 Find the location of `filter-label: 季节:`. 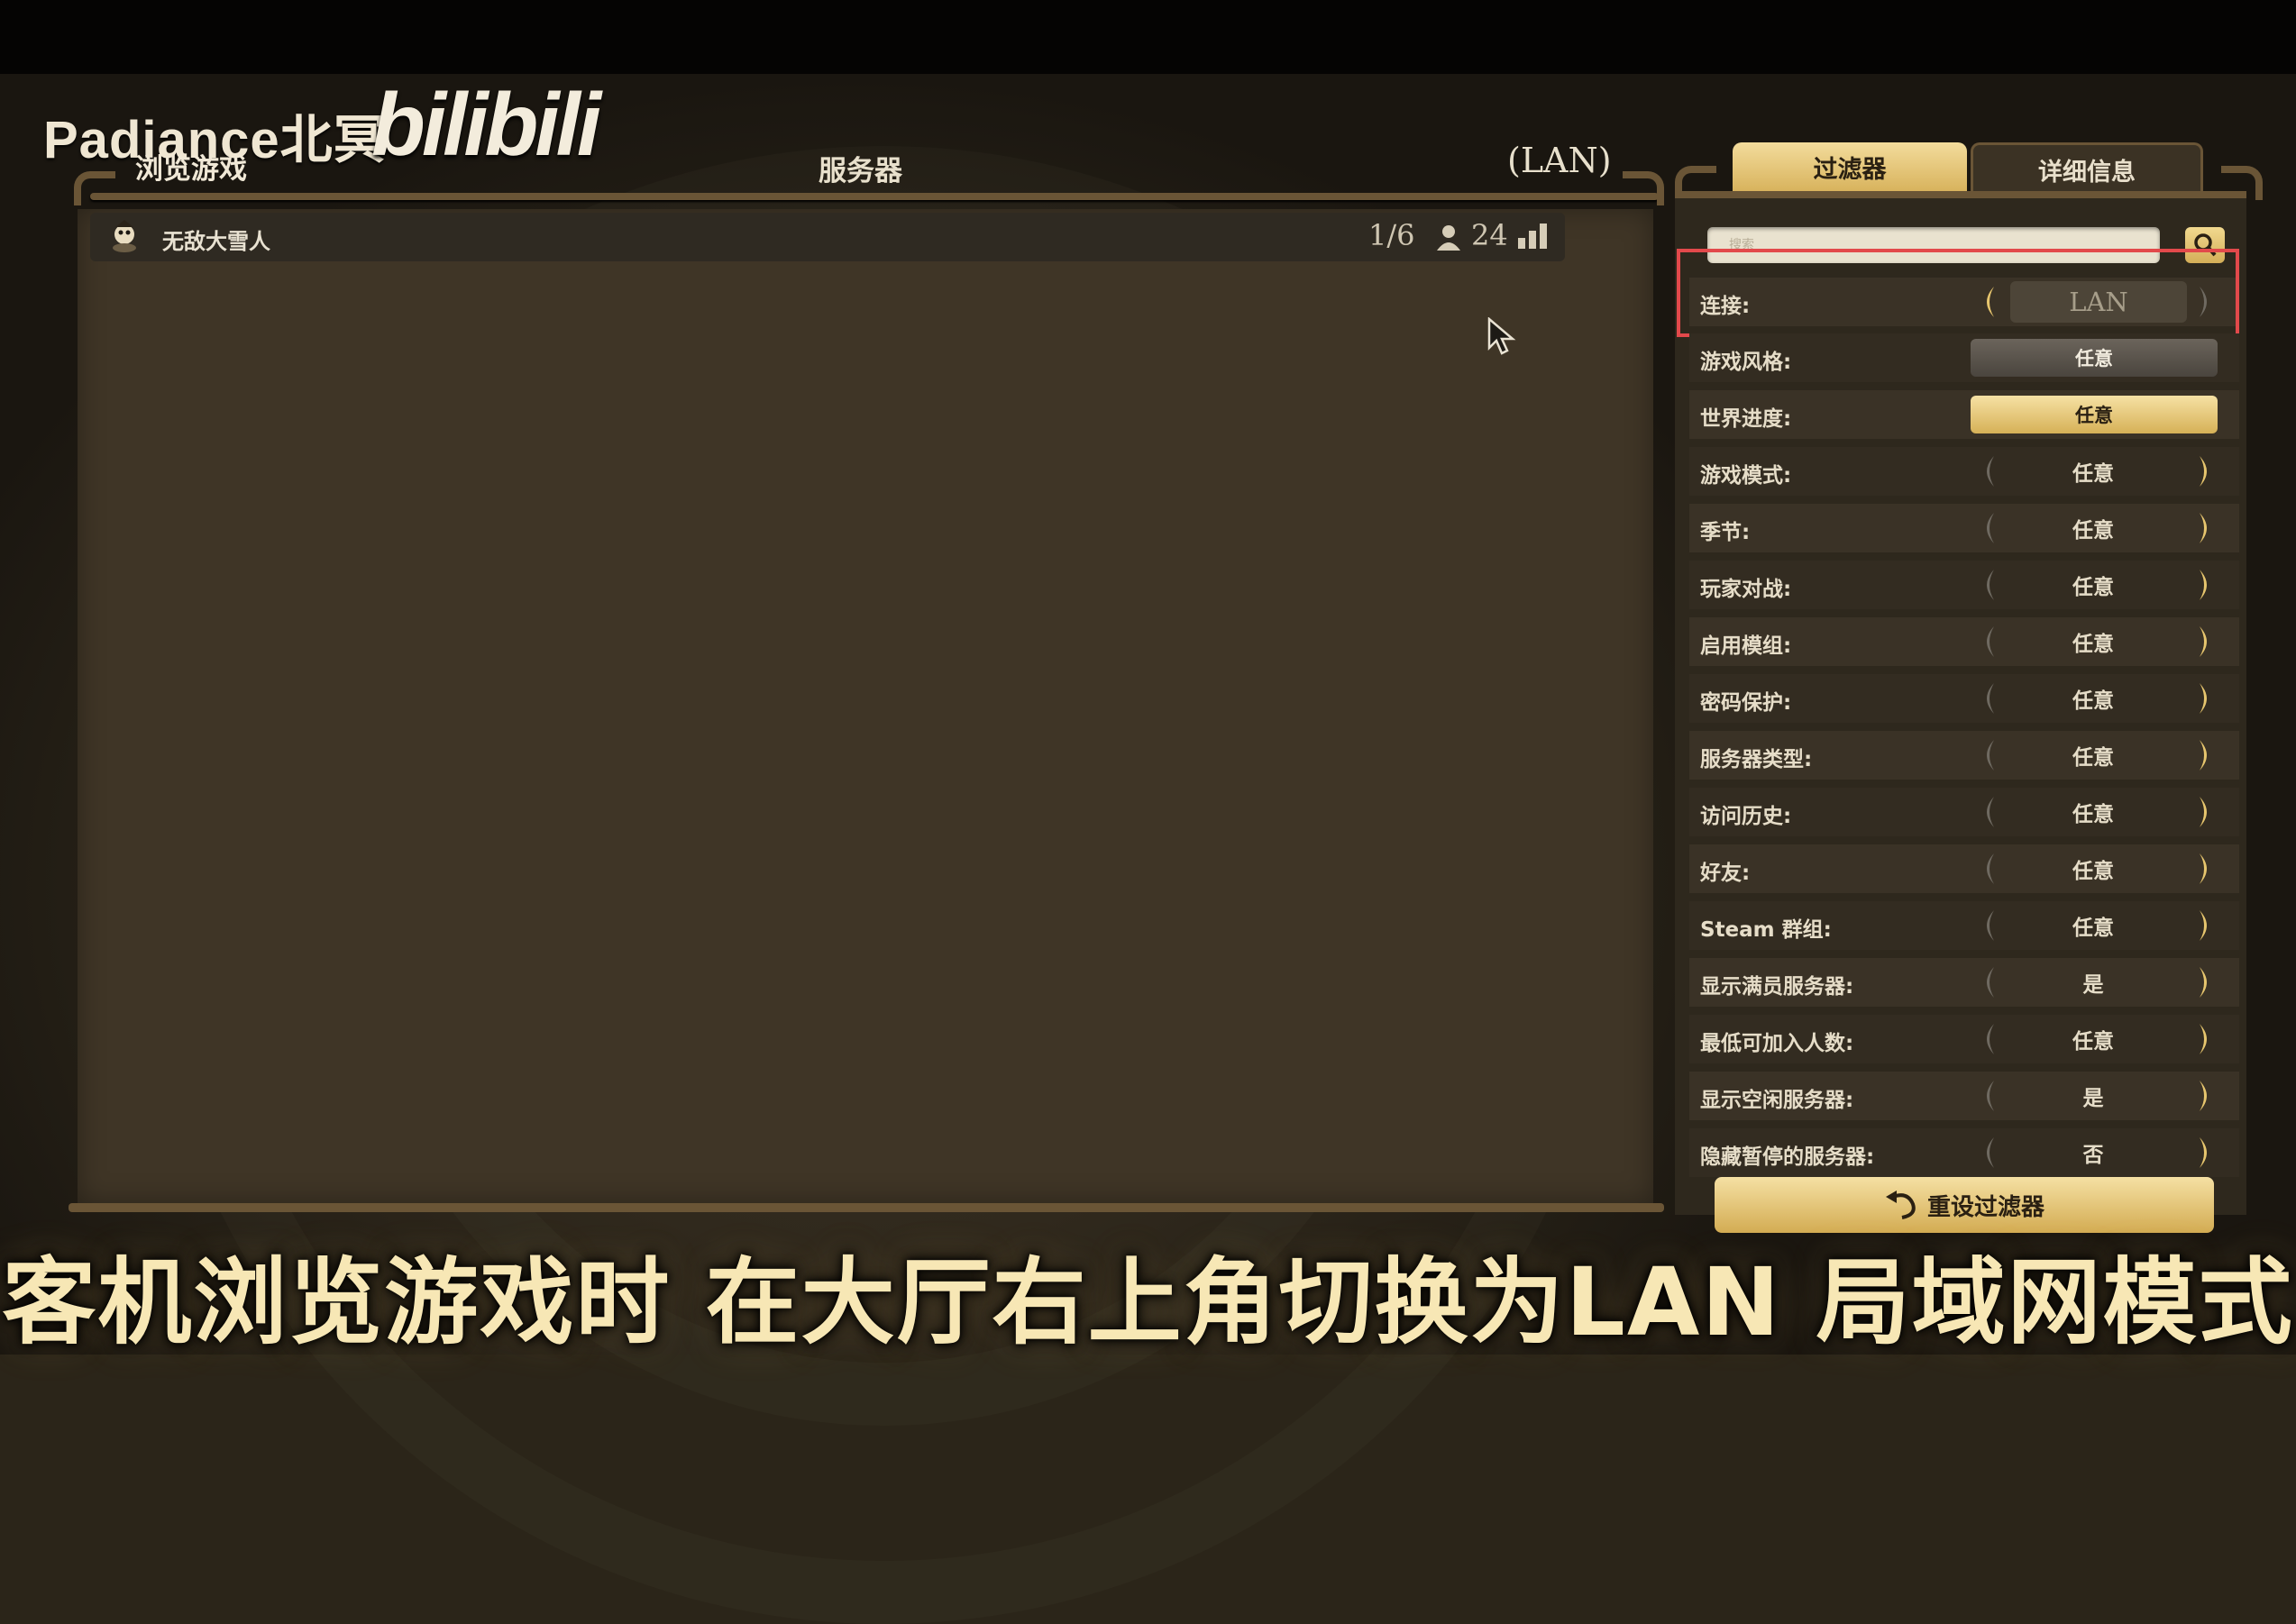

filter-label: 季节: is located at coordinates (1725, 532).